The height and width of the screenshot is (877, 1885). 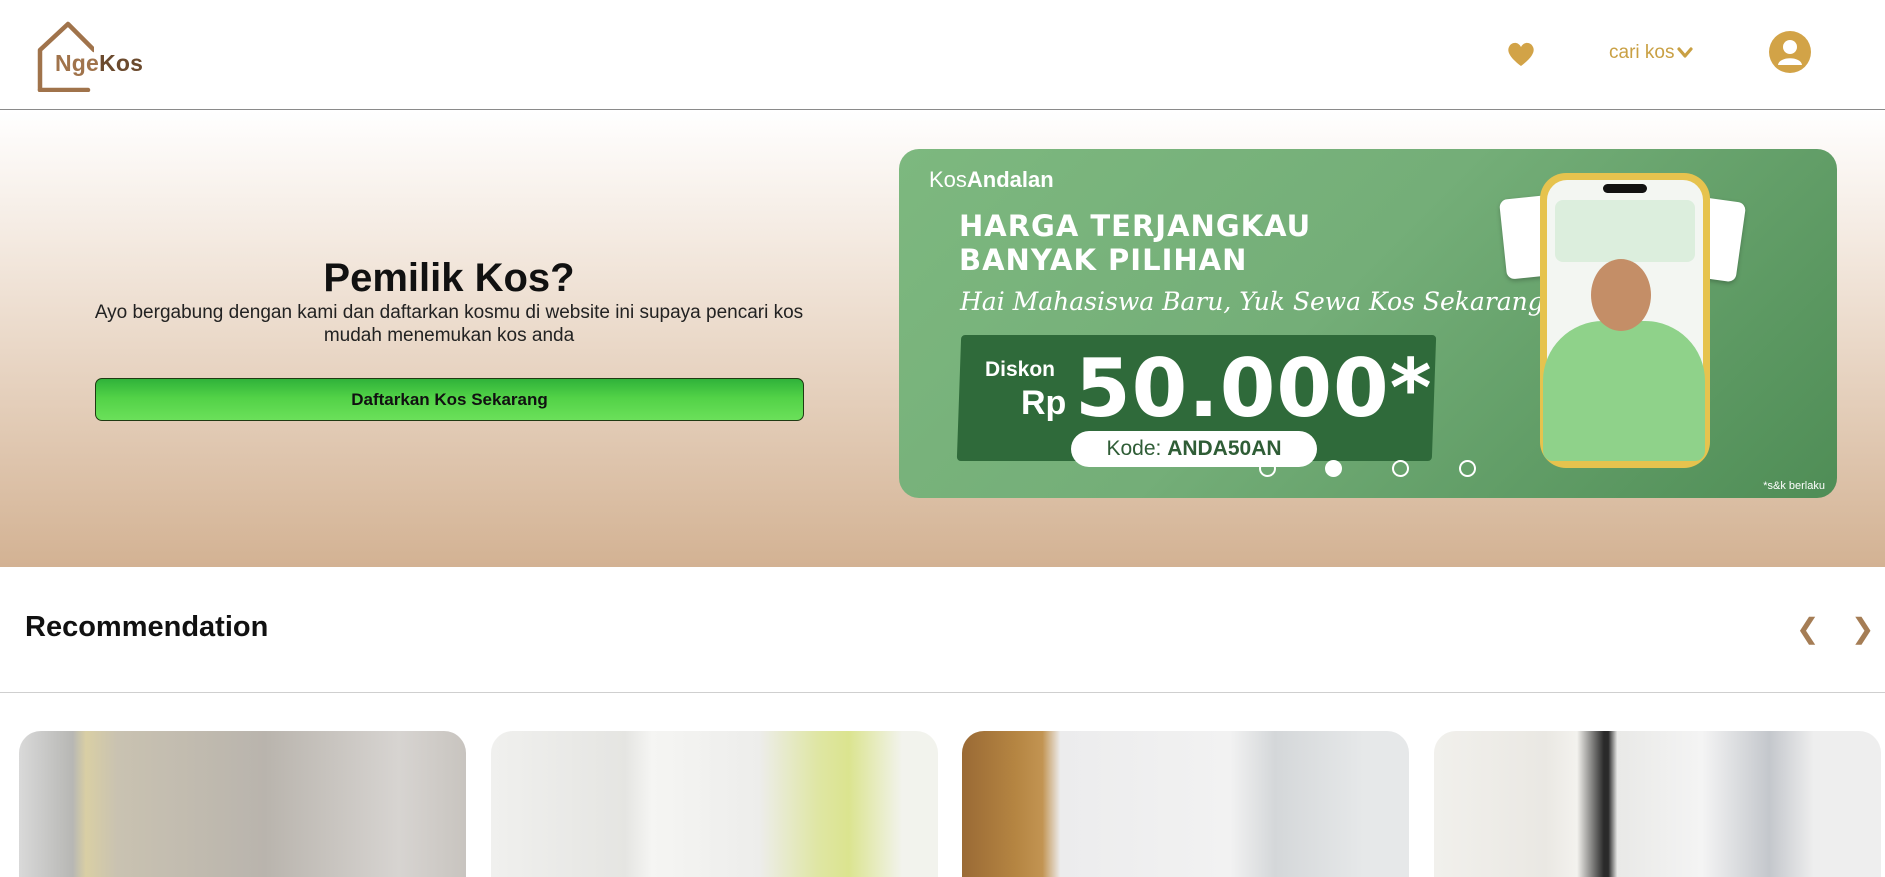 I want to click on banner-brand: KosAndalan, so click(x=991, y=180).